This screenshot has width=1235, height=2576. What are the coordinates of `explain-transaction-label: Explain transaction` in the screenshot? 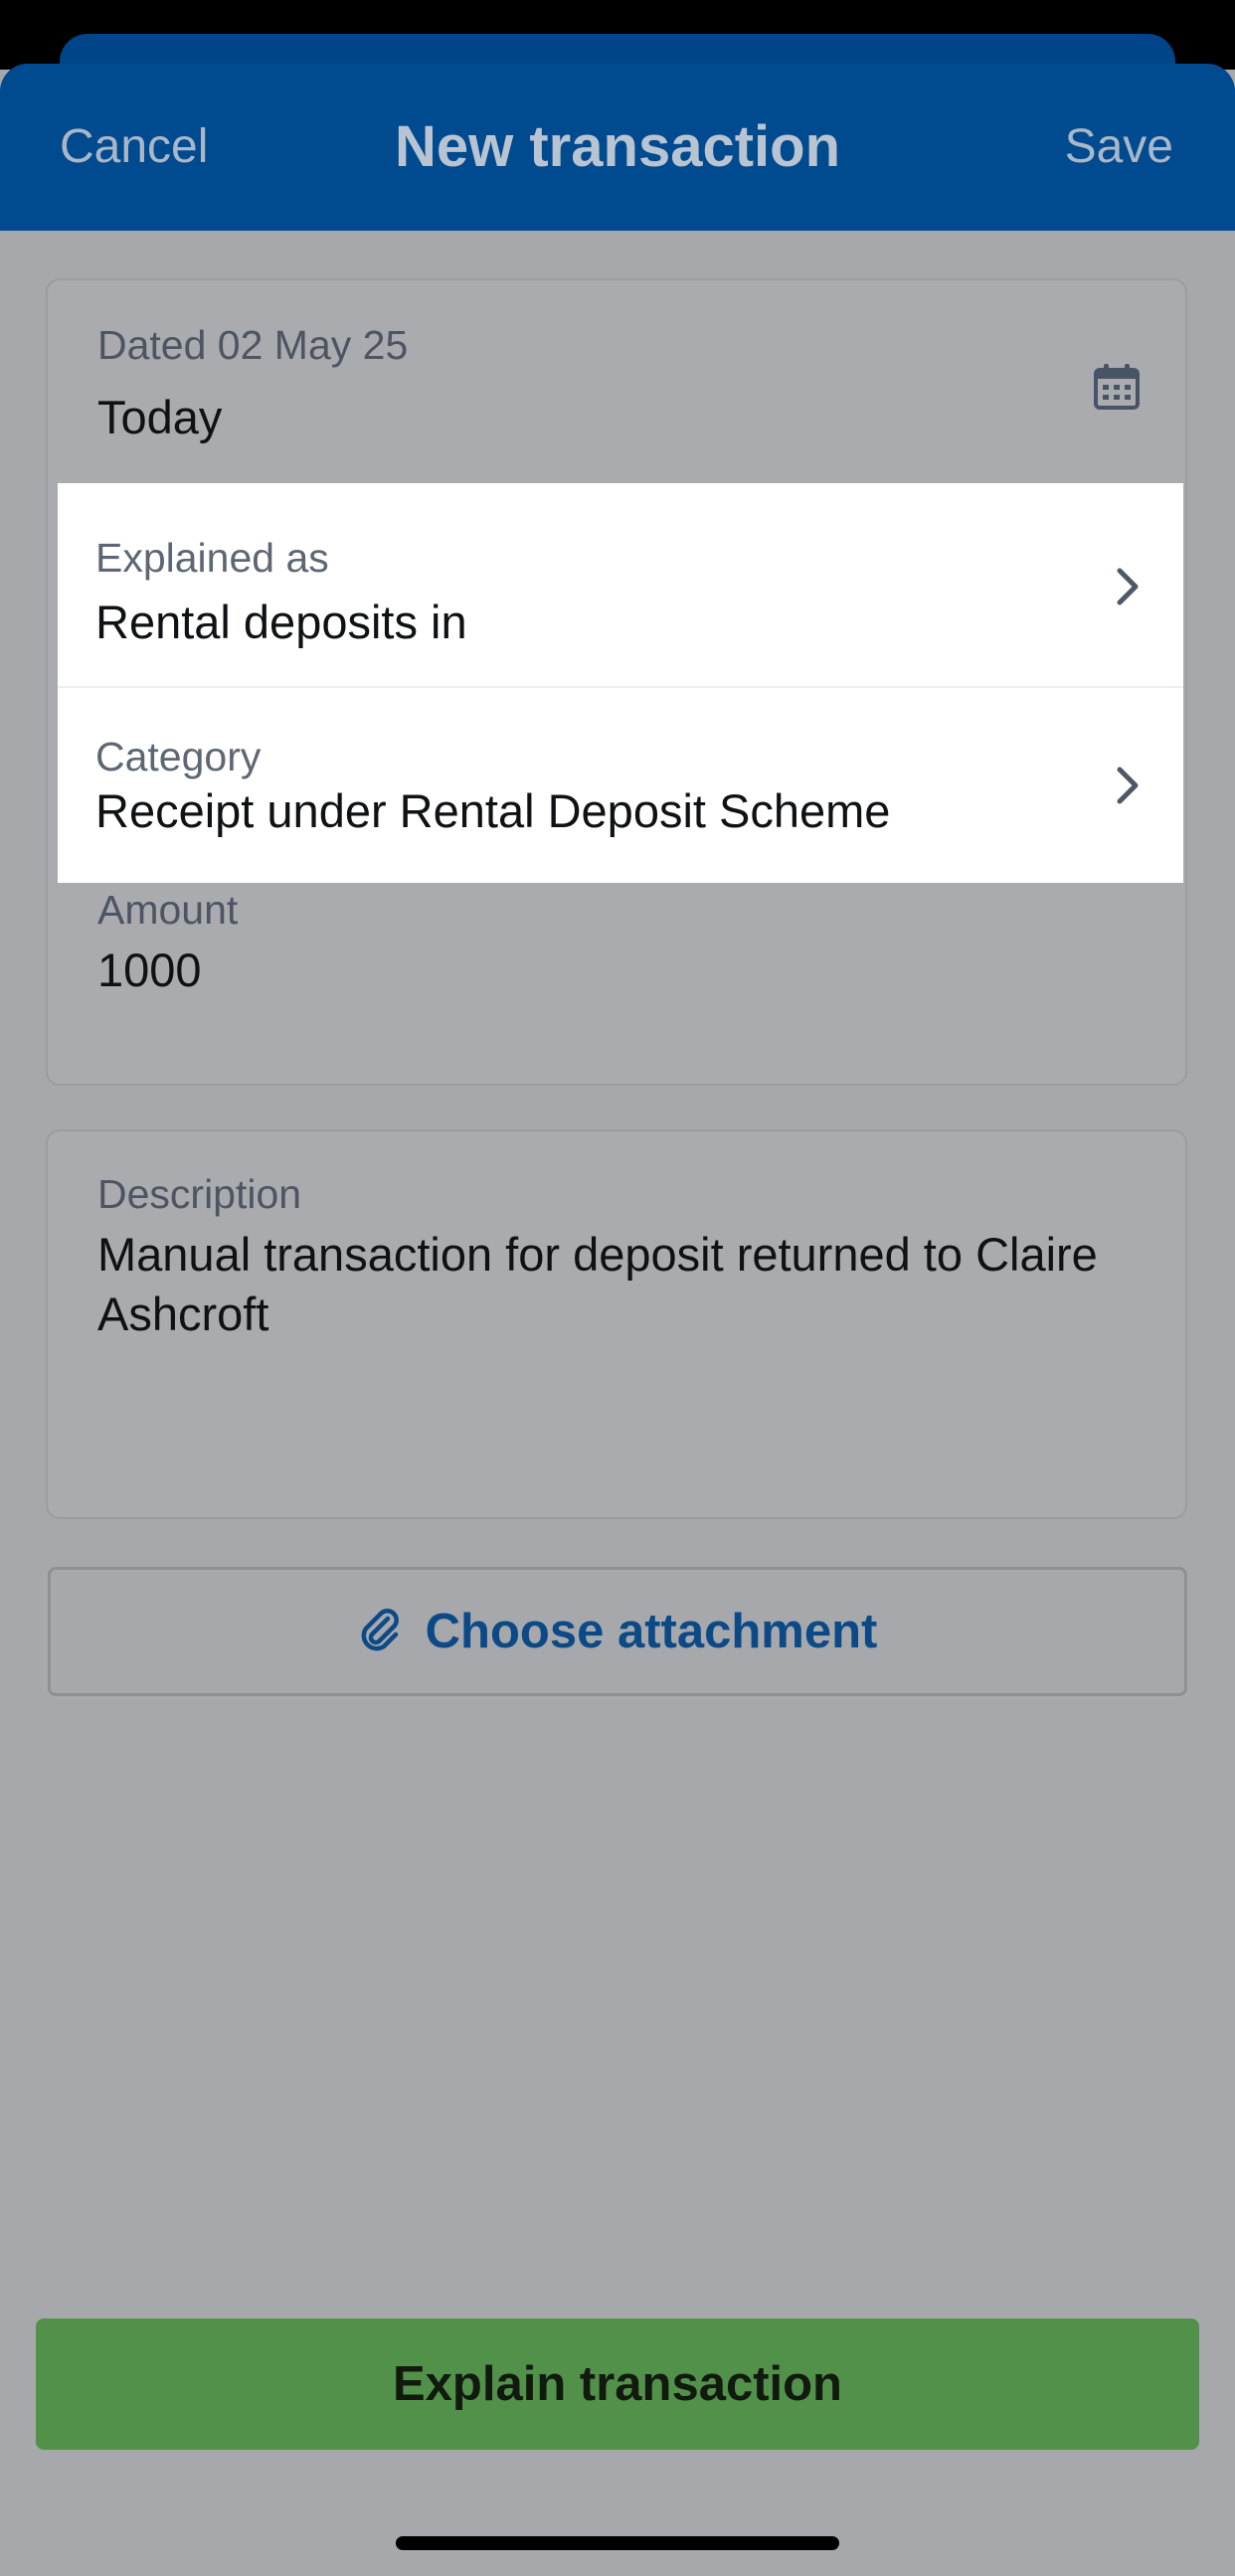 It's located at (617, 2384).